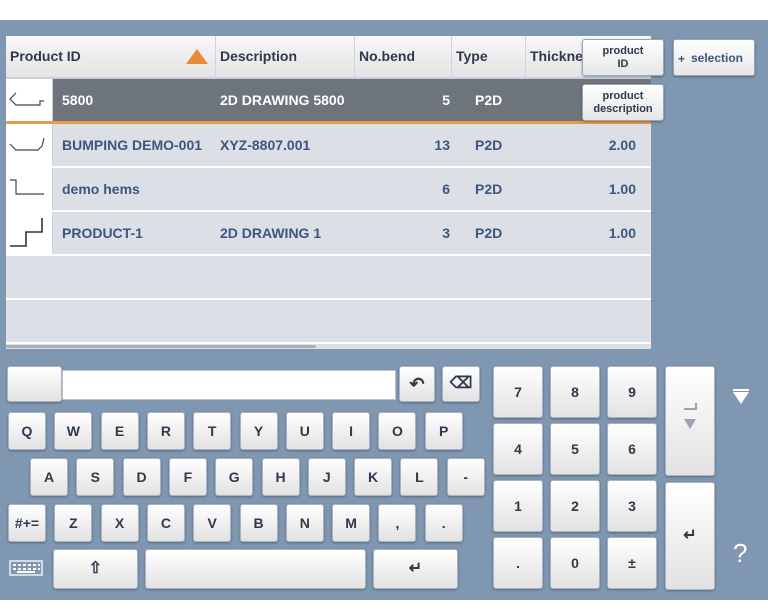 The width and height of the screenshot is (768, 615). What do you see at coordinates (351, 523) in the screenshot?
I see `key-m: M` at bounding box center [351, 523].